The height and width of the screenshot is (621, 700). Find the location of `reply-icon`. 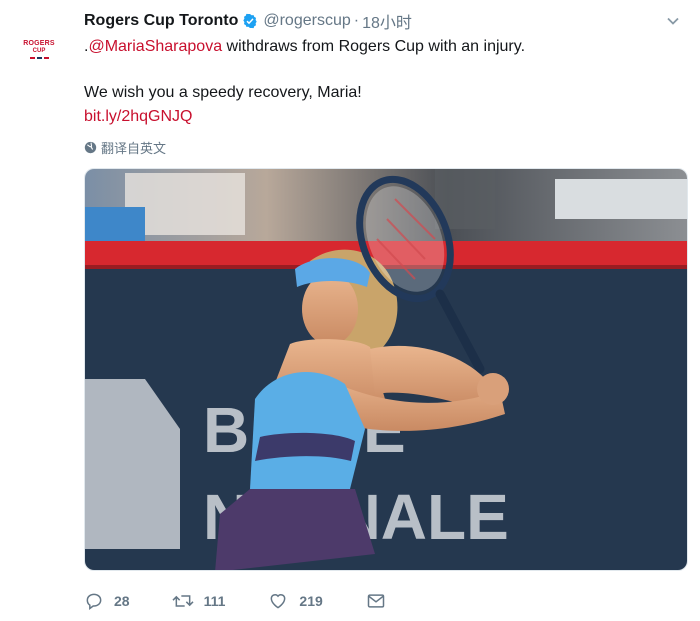

reply-icon is located at coordinates (94, 601).